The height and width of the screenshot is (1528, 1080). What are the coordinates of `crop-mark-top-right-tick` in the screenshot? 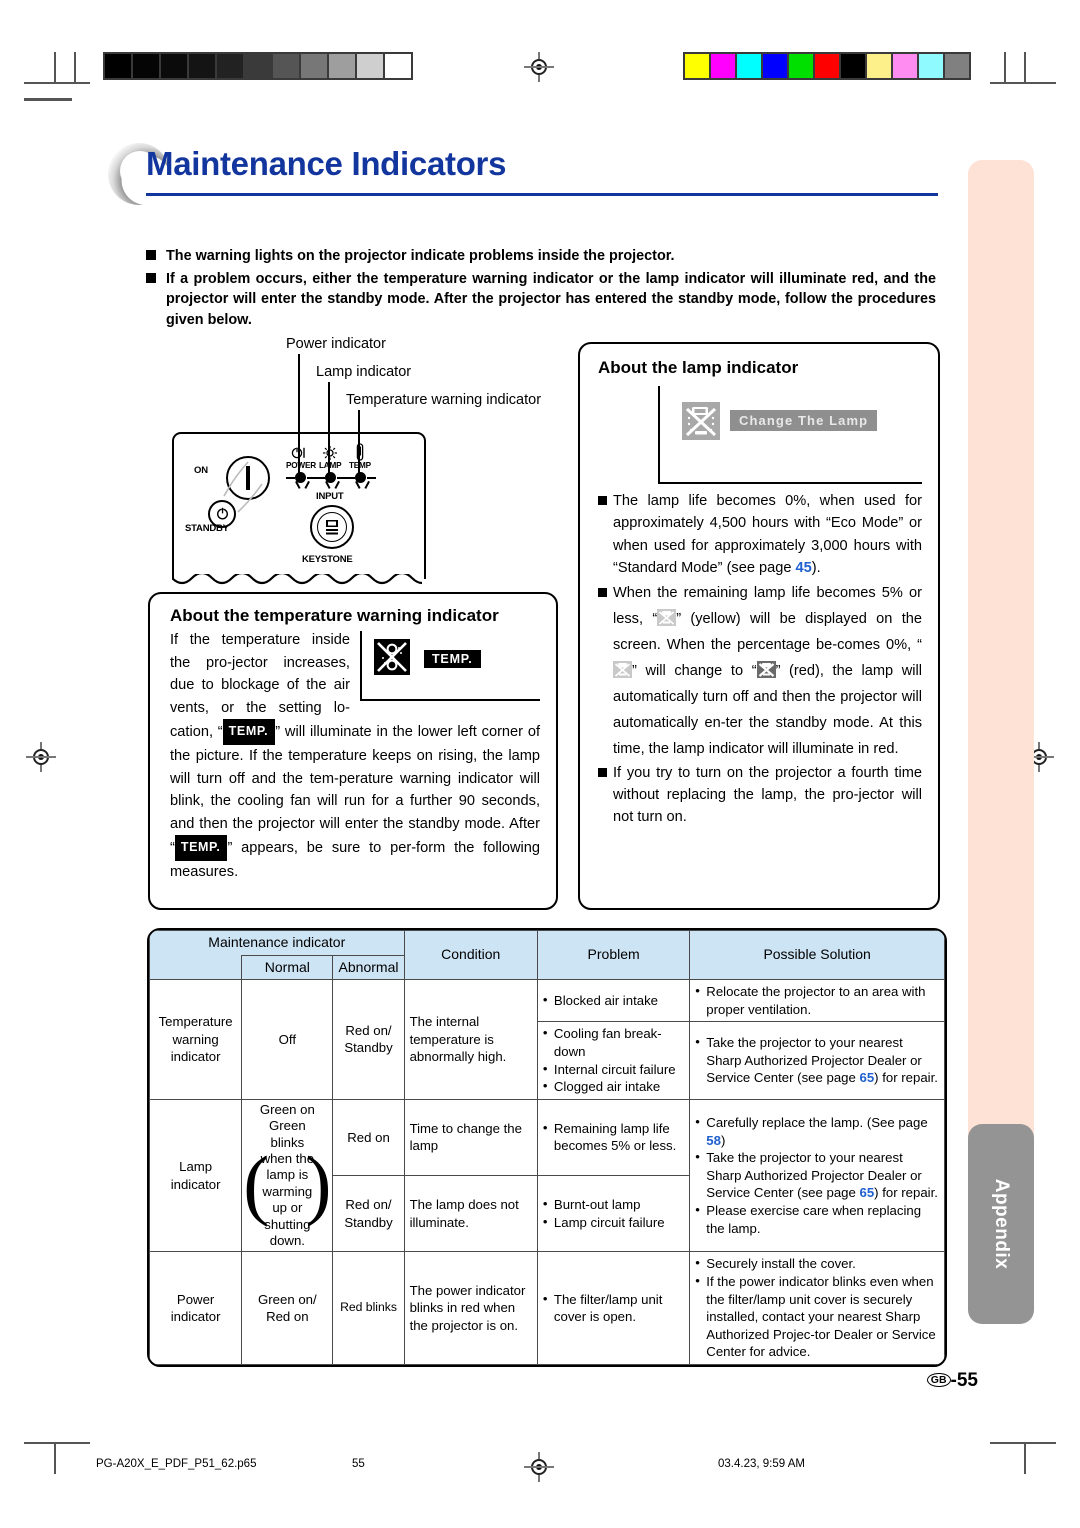 It's located at (1005, 68).